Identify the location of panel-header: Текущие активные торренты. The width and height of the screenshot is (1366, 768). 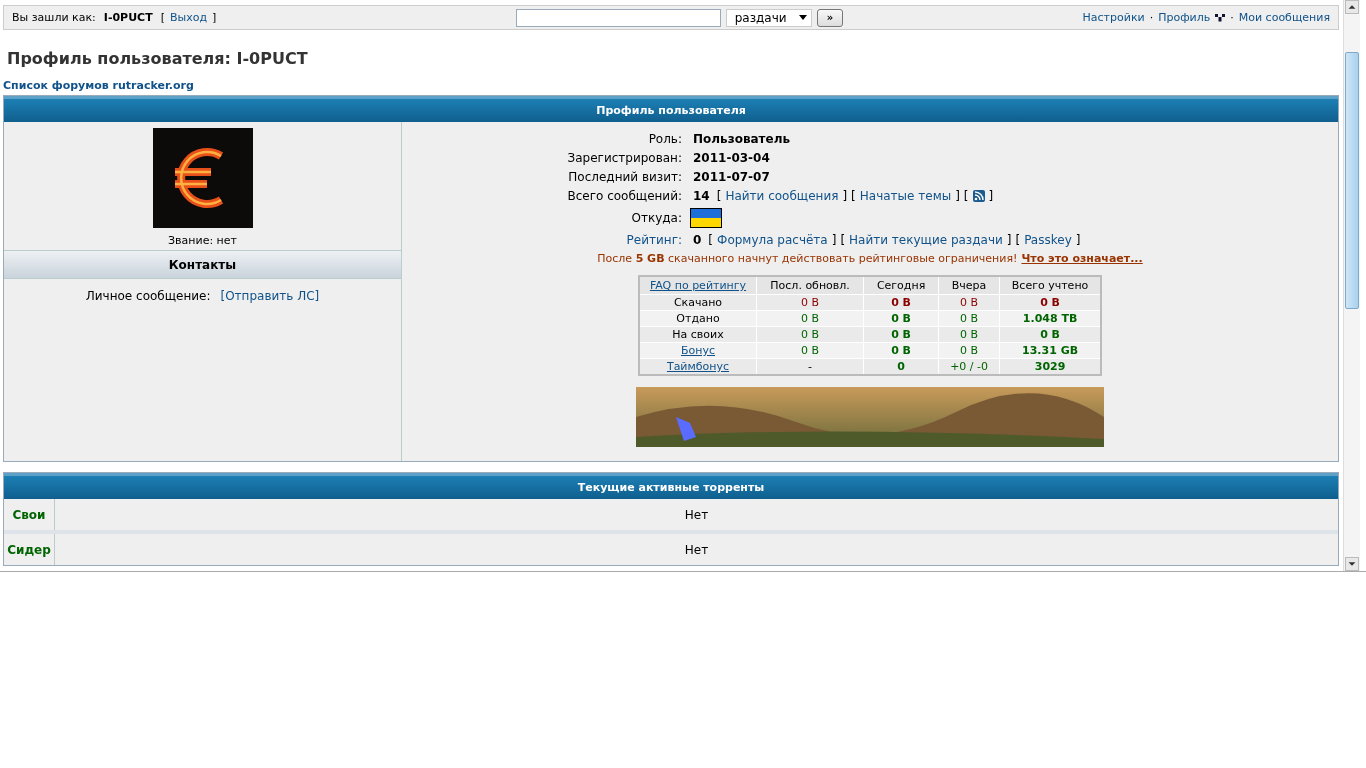
(671, 486).